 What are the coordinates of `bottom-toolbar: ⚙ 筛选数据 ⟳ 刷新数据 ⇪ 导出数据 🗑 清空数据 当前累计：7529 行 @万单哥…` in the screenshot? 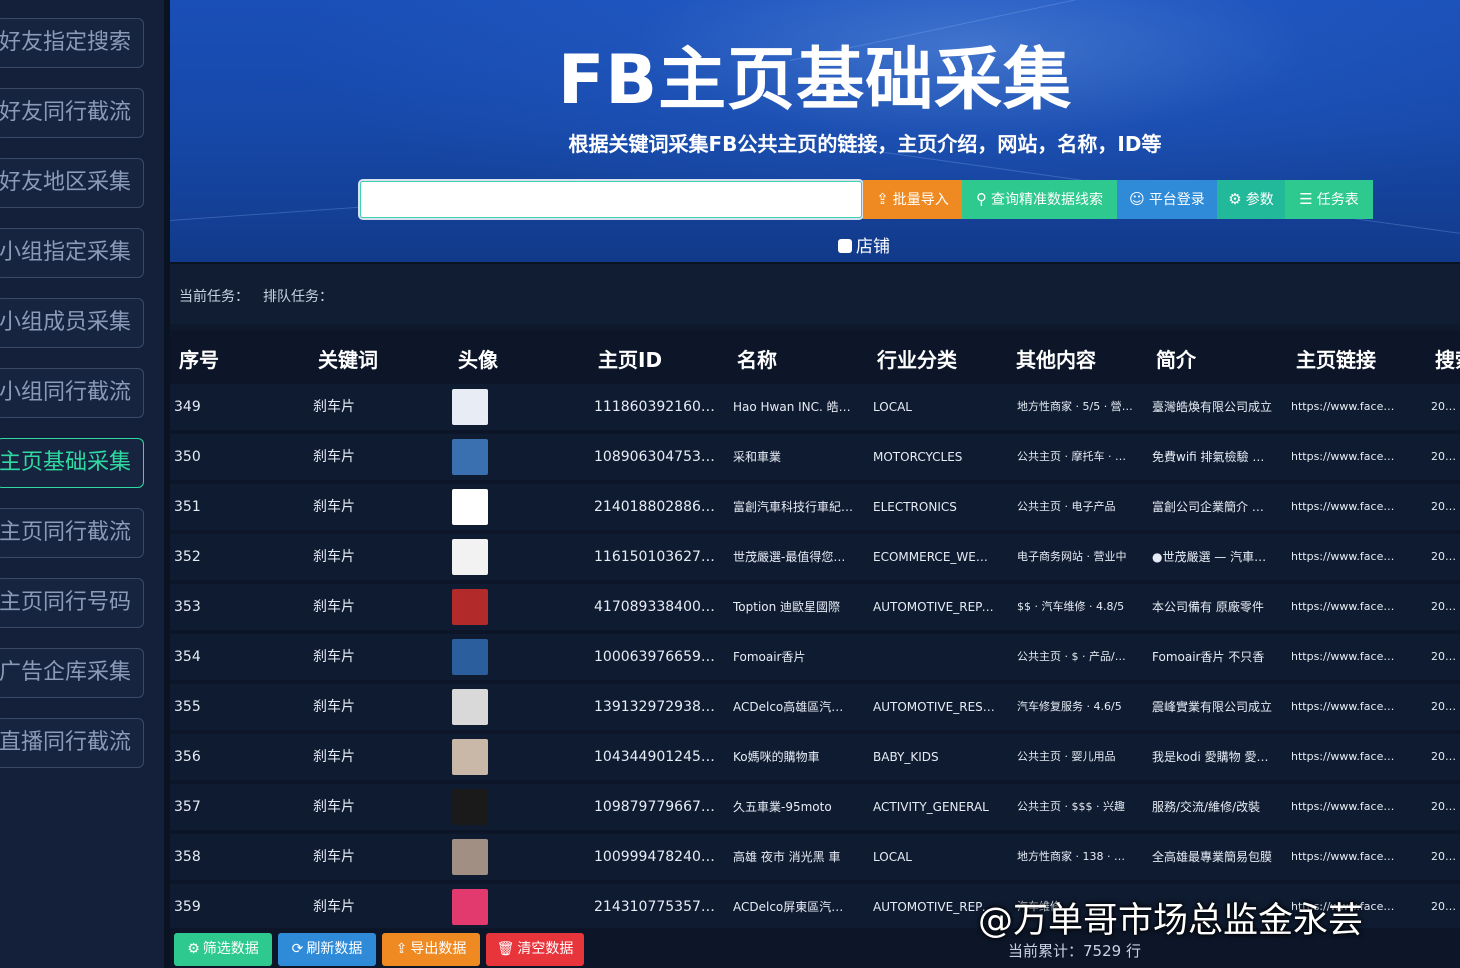 It's located at (815, 934).